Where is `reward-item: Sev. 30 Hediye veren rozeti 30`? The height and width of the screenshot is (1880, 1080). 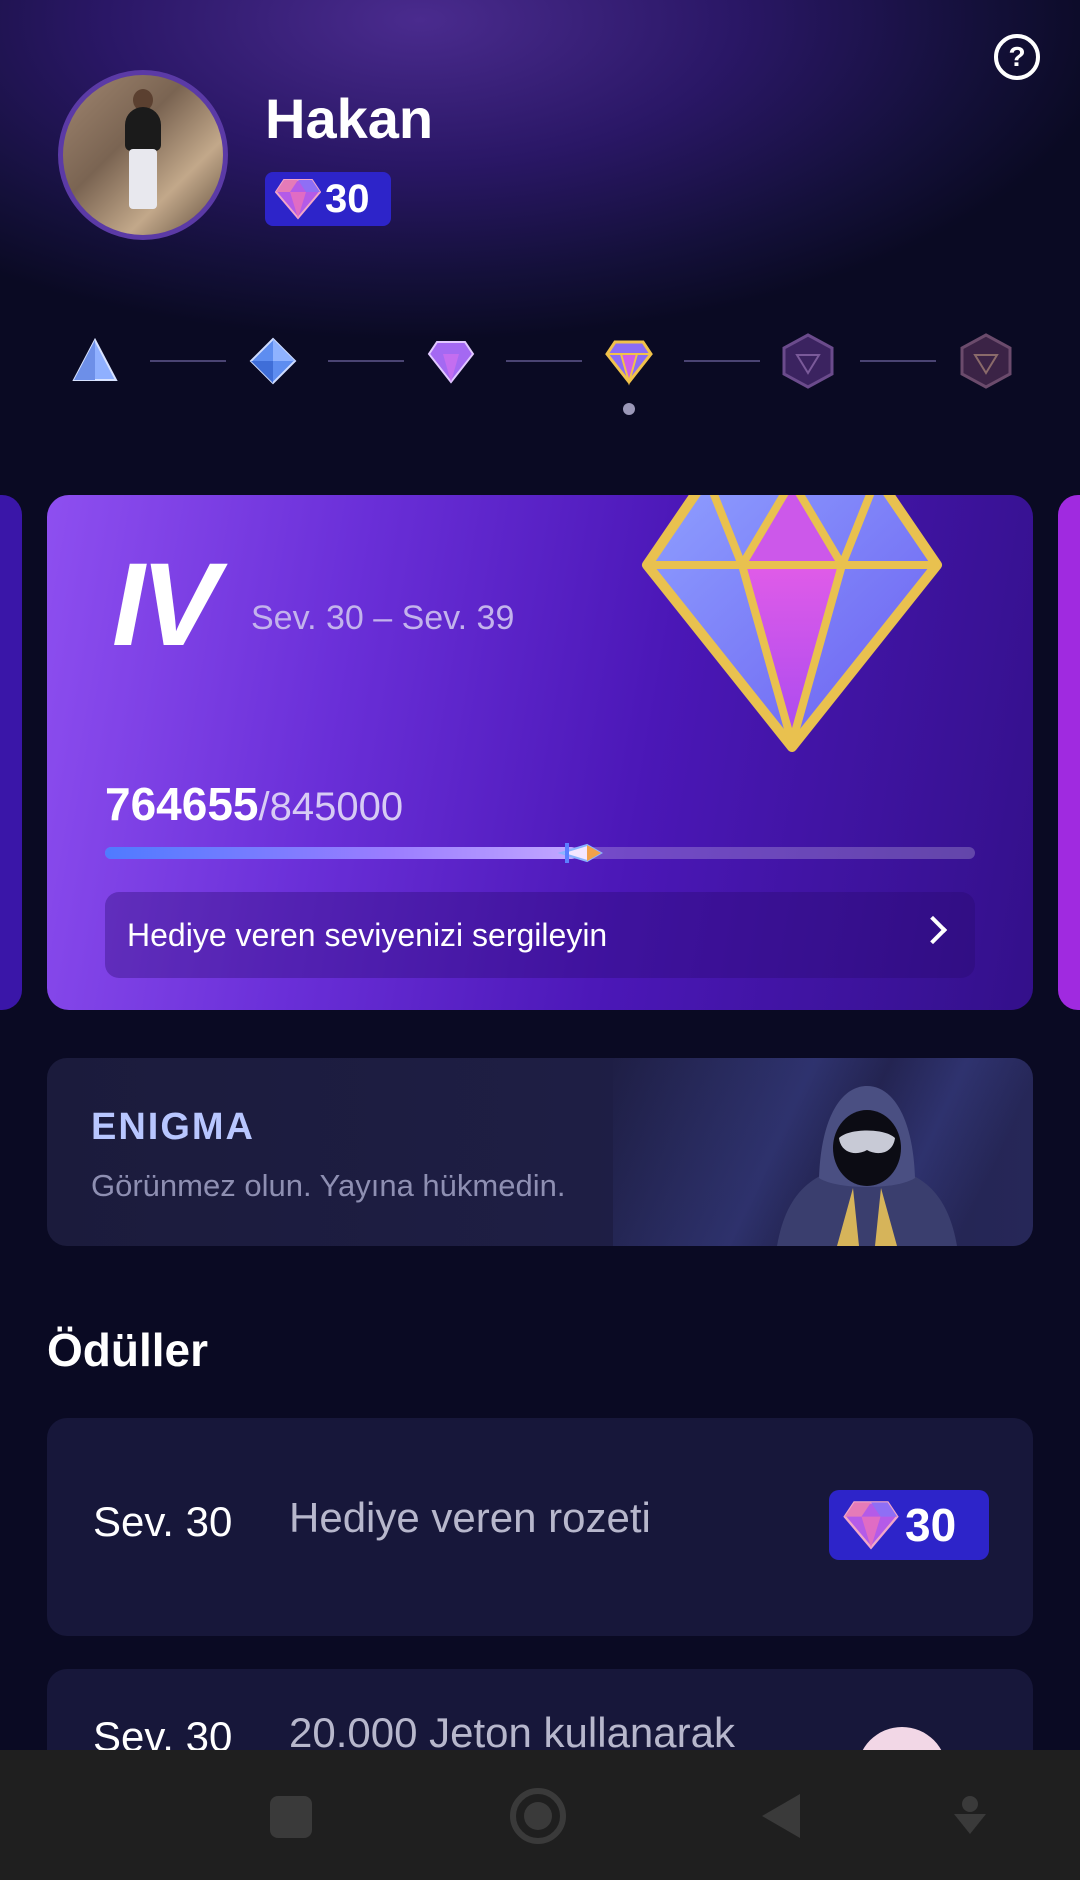 reward-item: Sev. 30 Hediye veren rozeti 30 is located at coordinates (540, 1527).